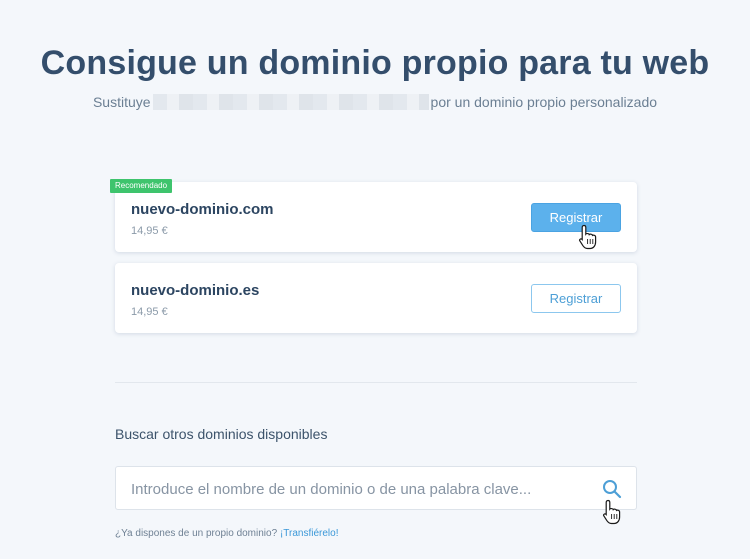  What do you see at coordinates (195, 290) in the screenshot?
I see `offer-domain-name: nuevo-dominio.es` at bounding box center [195, 290].